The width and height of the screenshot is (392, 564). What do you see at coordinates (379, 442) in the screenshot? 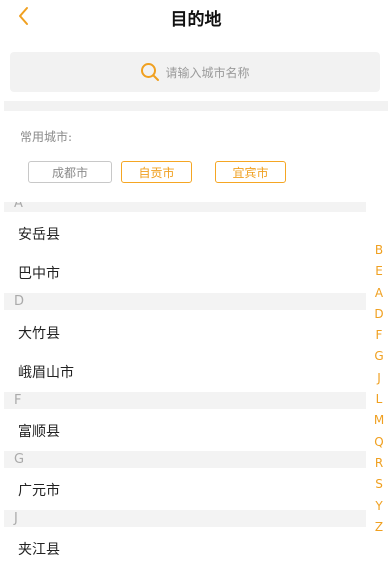
I see `index-letter: Q` at bounding box center [379, 442].